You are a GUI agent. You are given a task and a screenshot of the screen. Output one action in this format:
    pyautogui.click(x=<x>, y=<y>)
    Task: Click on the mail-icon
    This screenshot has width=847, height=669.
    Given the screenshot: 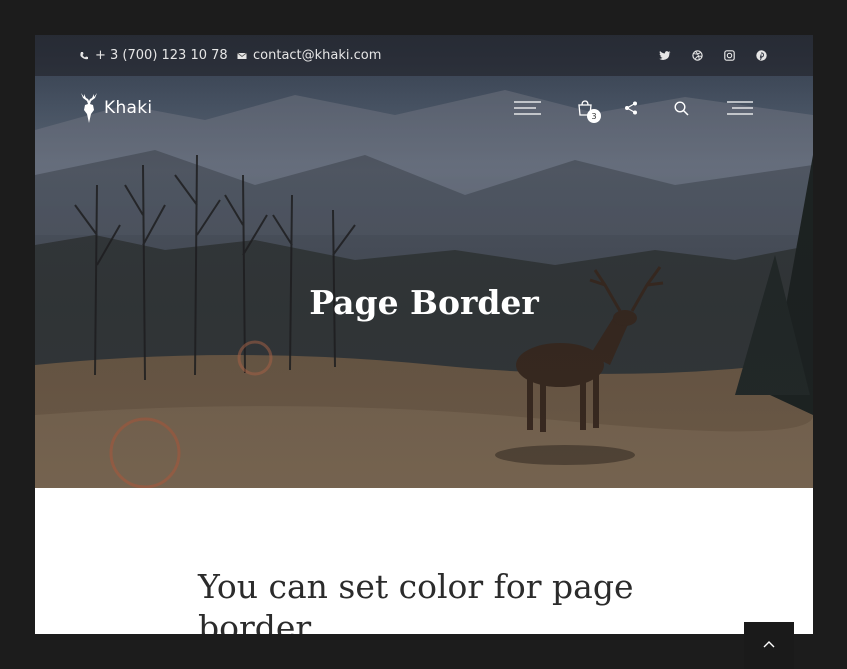 What is the action you would take?
    pyautogui.click(x=242, y=55)
    